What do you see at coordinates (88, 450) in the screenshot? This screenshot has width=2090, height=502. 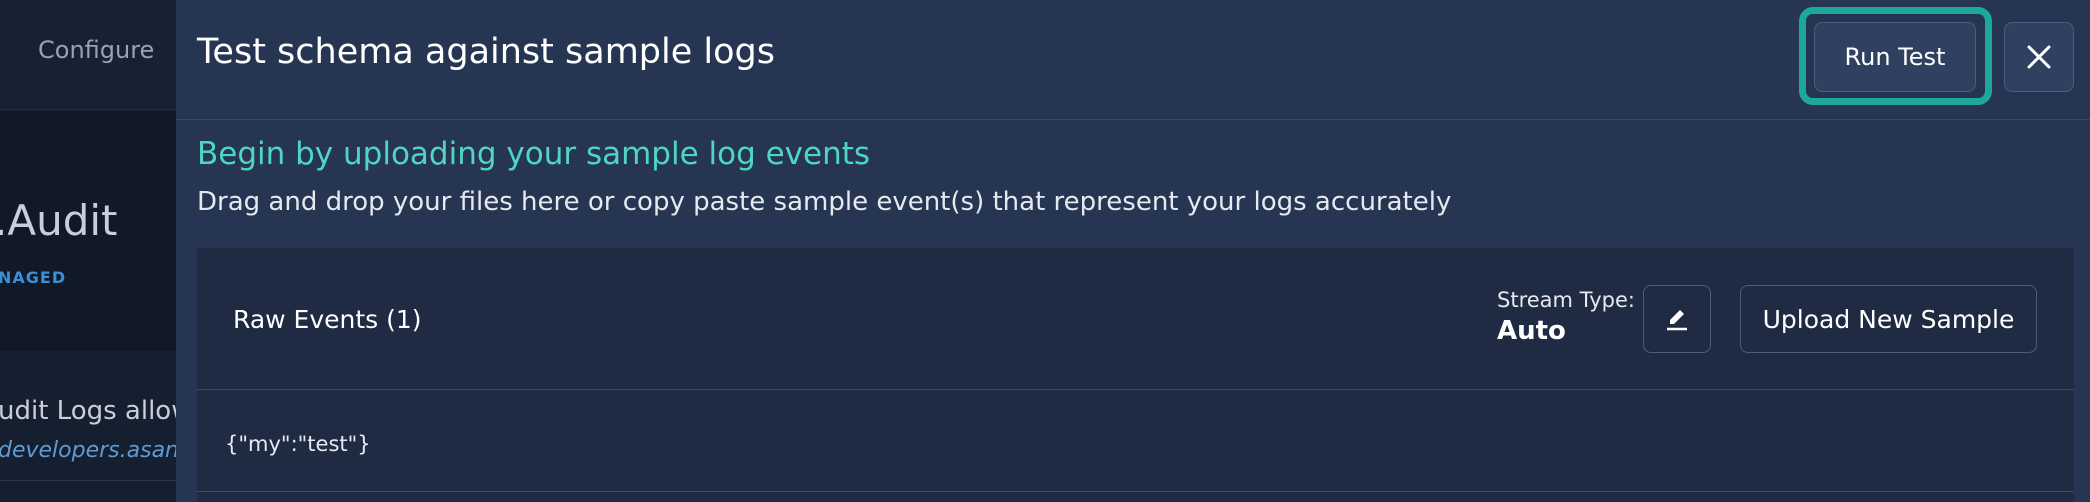 I see `source-docs-link: developers.asana` at bounding box center [88, 450].